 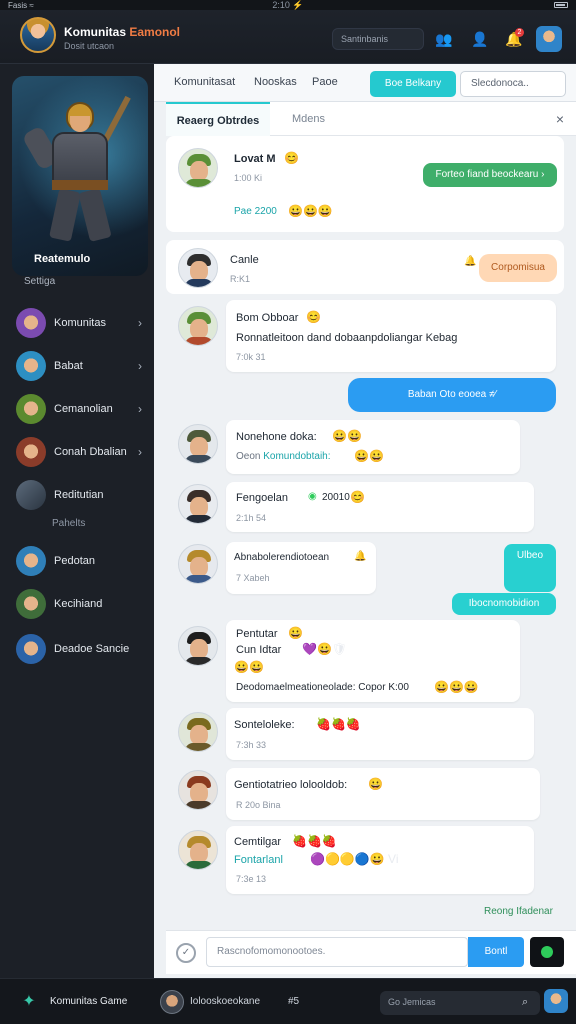 What do you see at coordinates (253, 578) in the screenshot?
I see `message-time: 7 Xabeh` at bounding box center [253, 578].